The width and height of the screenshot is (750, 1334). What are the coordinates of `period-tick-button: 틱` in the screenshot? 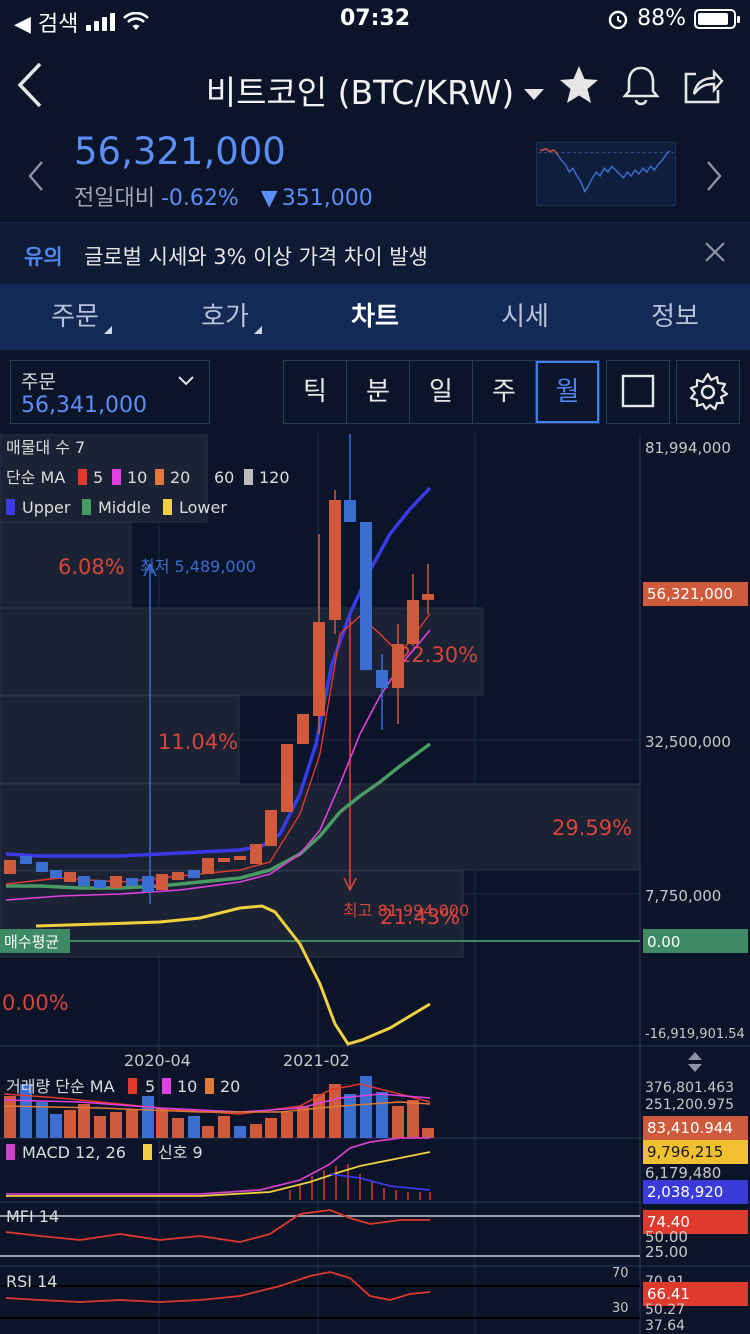 It's located at (315, 392).